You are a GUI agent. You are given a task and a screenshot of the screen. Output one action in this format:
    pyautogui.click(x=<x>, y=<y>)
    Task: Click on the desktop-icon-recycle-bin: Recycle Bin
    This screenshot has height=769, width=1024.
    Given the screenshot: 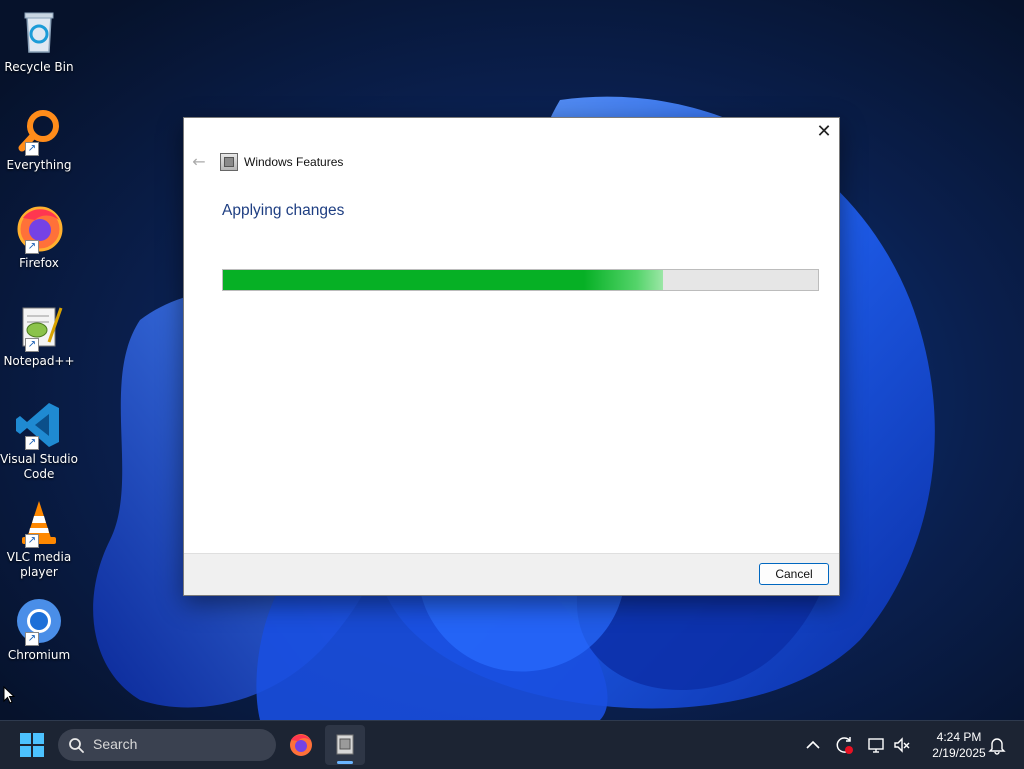 What is the action you would take?
    pyautogui.click(x=39, y=41)
    